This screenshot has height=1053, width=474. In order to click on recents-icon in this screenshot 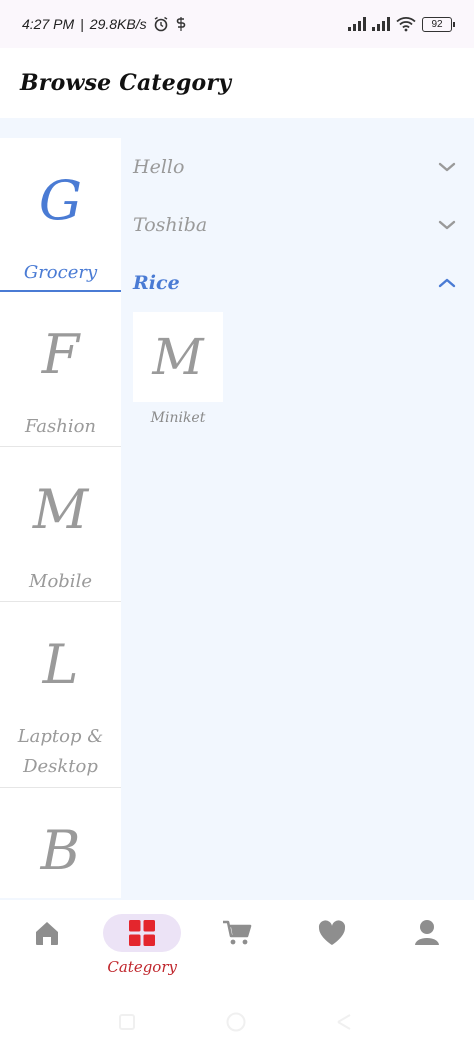, I will do `click(127, 1022)`.